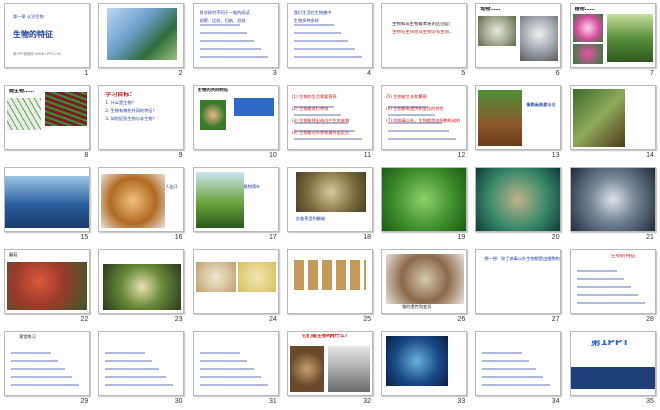 Image resolution: width=660 pixels, height=410 pixels. Describe the element at coordinates (612, 363) in the screenshot. I see `slide-thumbnail: 第1PPT` at that location.